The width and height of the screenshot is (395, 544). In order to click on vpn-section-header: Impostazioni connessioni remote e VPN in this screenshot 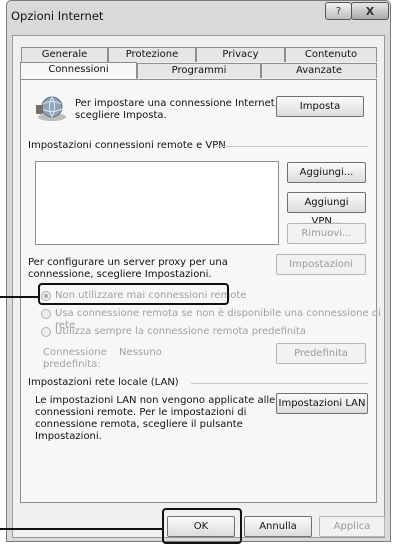, I will do `click(127, 145)`.